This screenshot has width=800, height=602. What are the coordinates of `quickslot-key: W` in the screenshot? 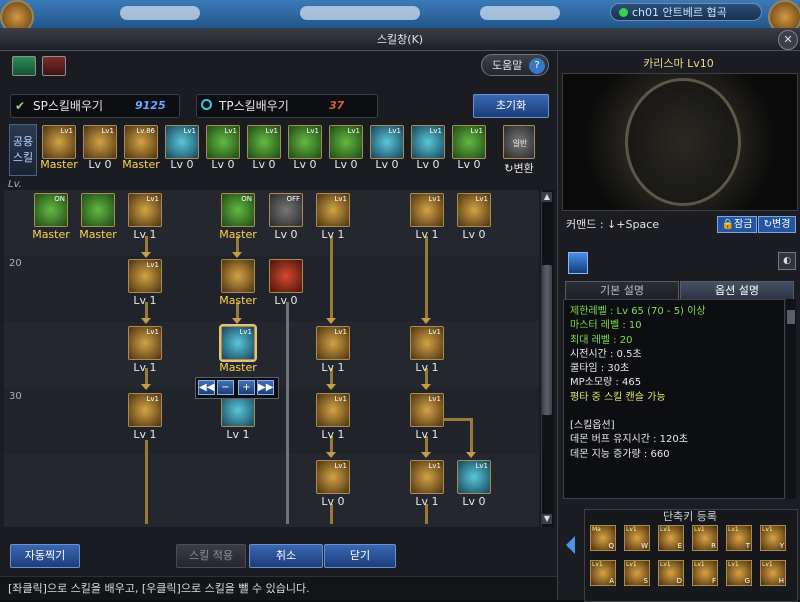 It's located at (644, 546).